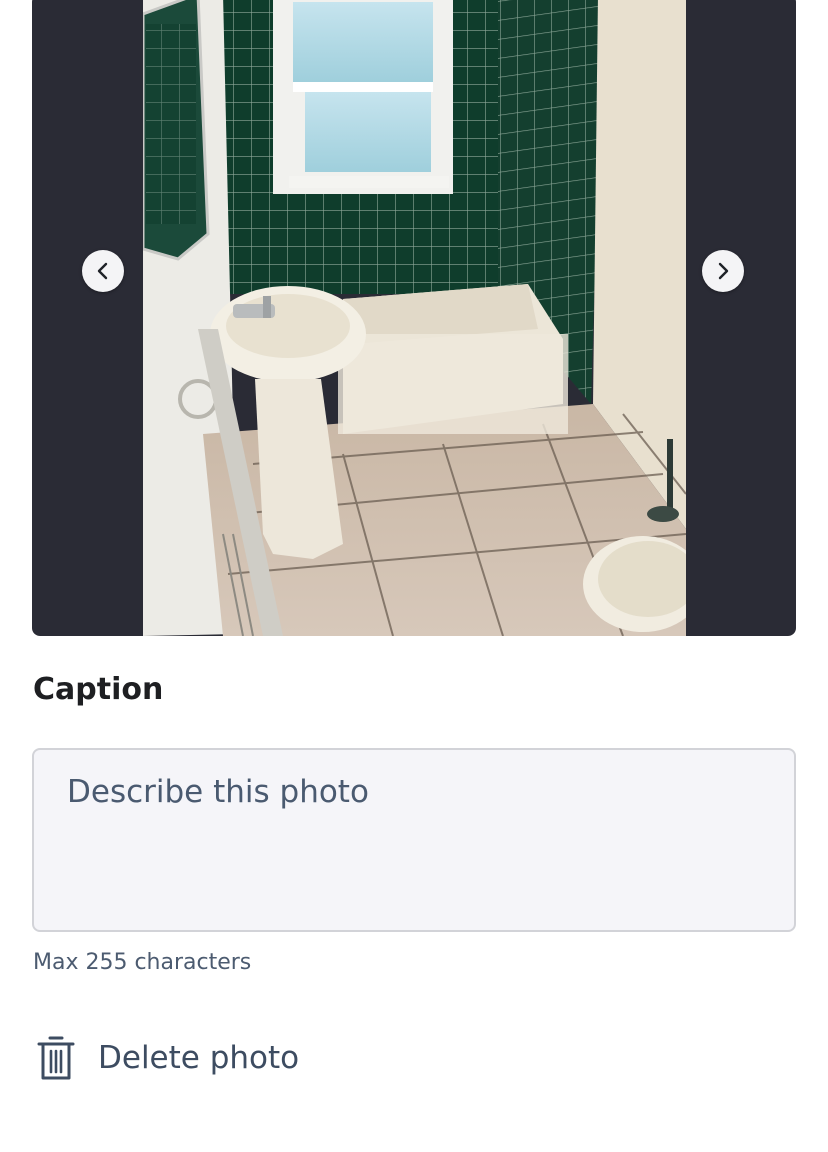  I want to click on delete-photo-label: Delete photo, so click(199, 1058).